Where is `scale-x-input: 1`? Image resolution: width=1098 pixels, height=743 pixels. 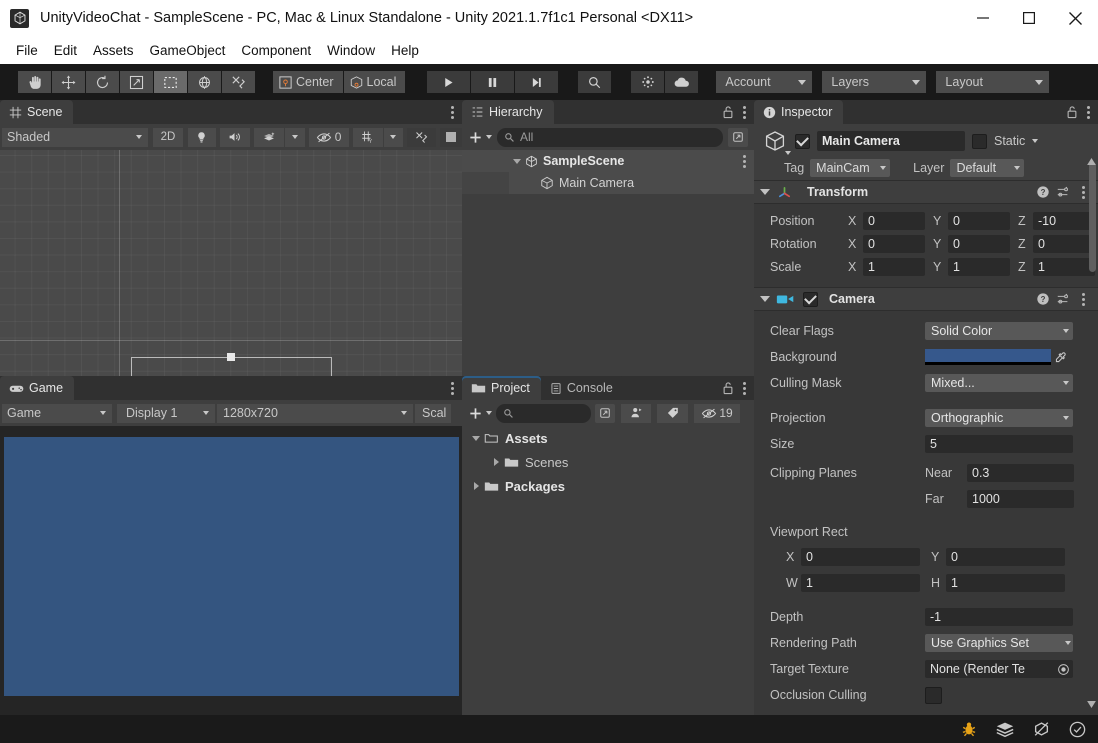 scale-x-input: 1 is located at coordinates (894, 267).